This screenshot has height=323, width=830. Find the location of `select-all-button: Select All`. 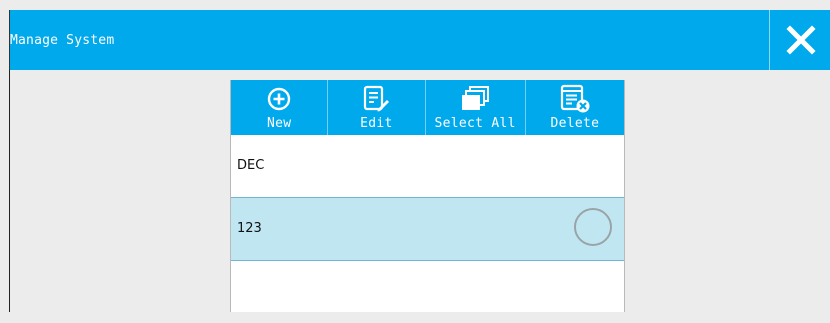

select-all-button: Select All is located at coordinates (474, 107).